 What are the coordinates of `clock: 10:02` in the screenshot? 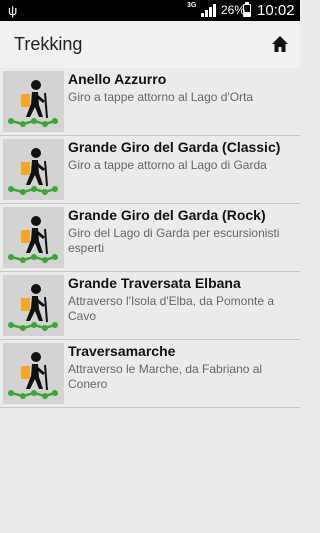 It's located at (276, 10).